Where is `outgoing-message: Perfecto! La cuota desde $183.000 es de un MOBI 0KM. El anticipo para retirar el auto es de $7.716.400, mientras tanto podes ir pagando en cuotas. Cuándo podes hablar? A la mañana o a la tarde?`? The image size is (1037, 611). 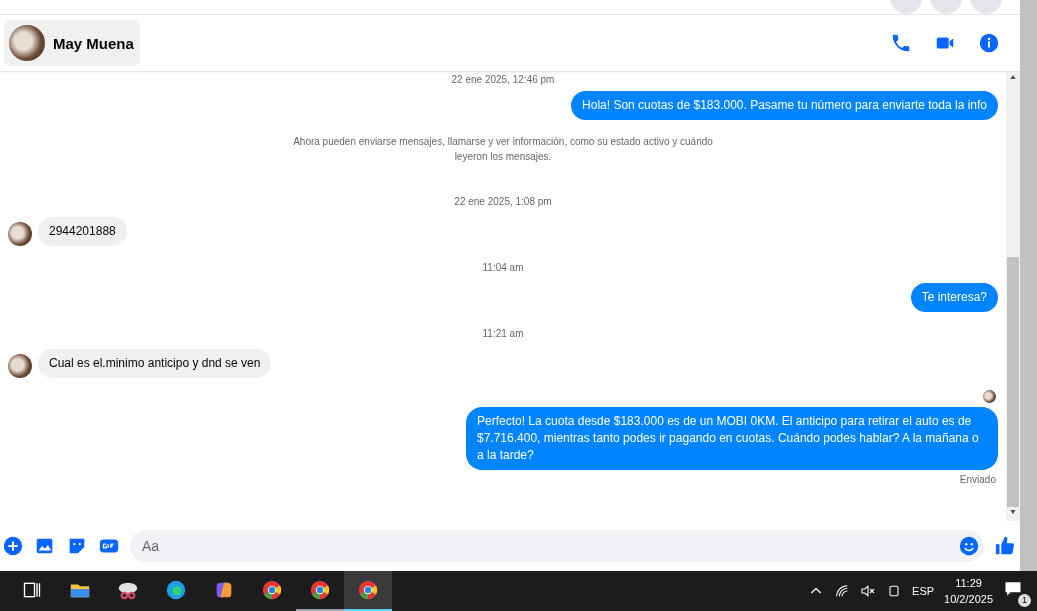 outgoing-message: Perfecto! La cuota desde $183.000 es de un MOBI 0KM. El anticipo para retirar el auto es de $7.716.400, mientras tanto podes ir pagando en cuotas. Cuándo podes hablar? A la mañana o a la tarde? is located at coordinates (732, 438).